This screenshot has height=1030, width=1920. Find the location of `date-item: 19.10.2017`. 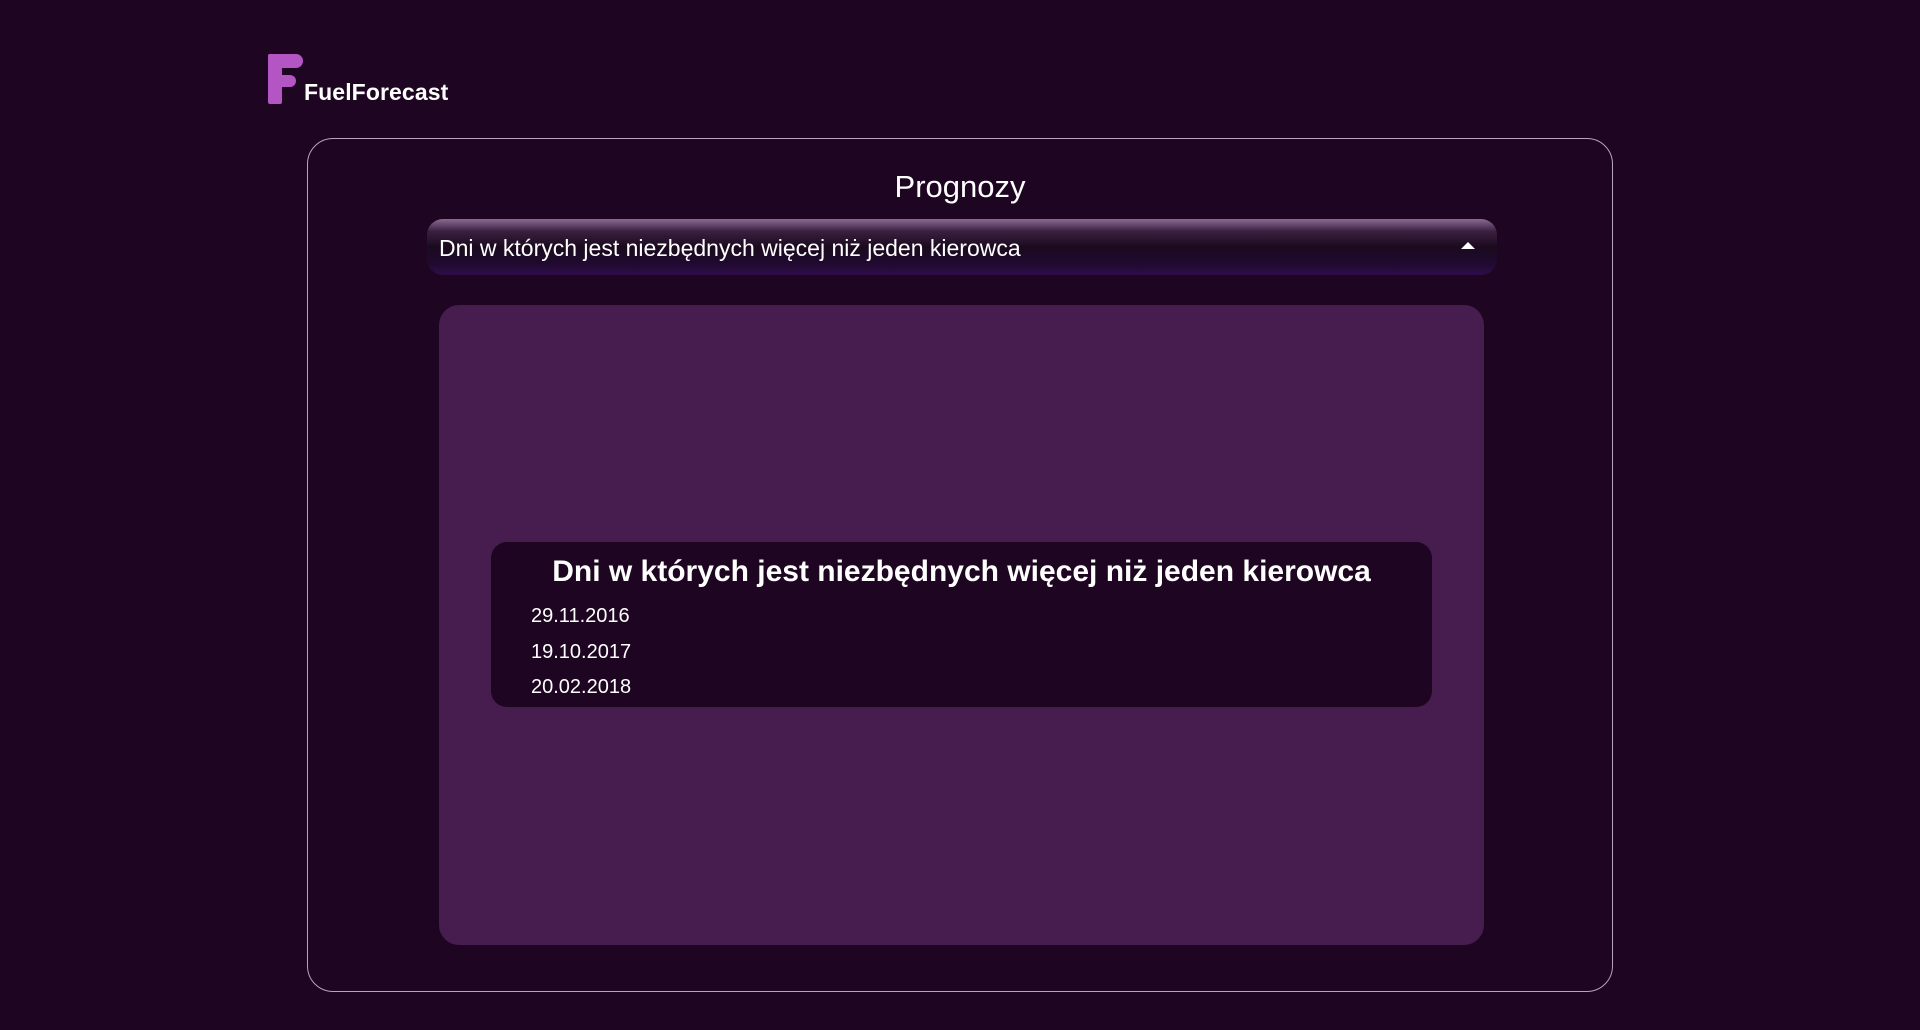

date-item: 19.10.2017 is located at coordinates (581, 651).